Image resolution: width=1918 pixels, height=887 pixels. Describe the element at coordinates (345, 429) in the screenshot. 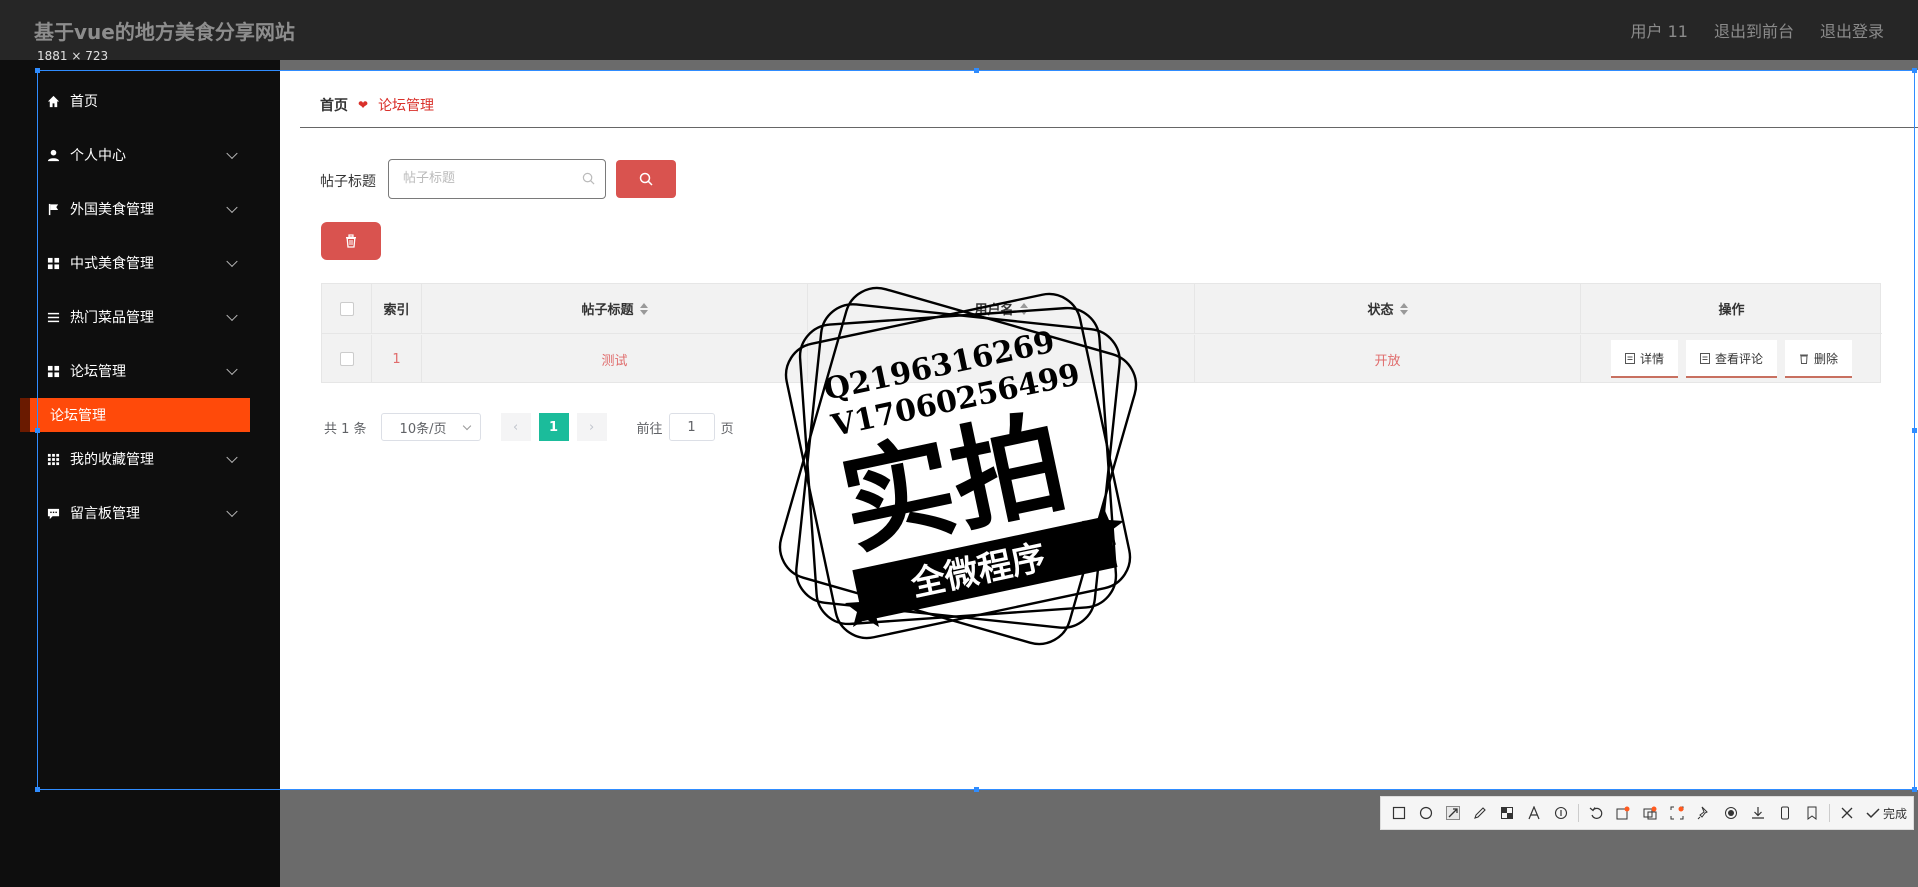

I see `pagination-total: 共 1 条` at that location.